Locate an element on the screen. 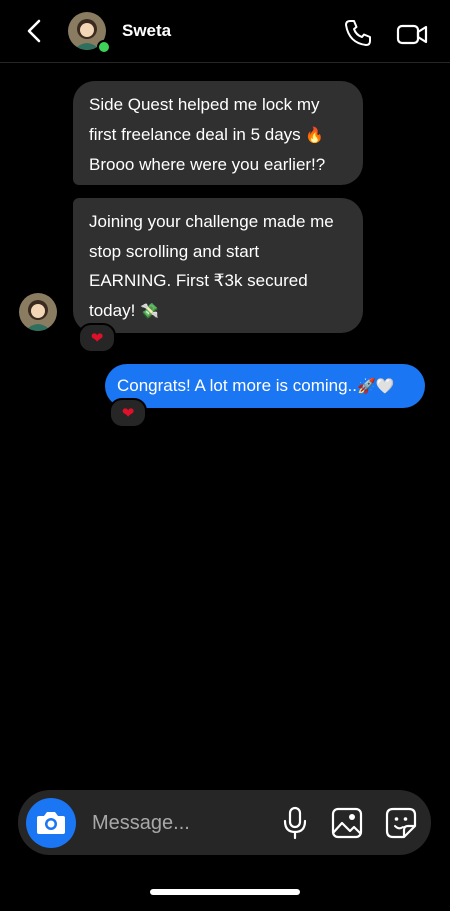 The width and height of the screenshot is (450, 911). message-line: EARNING. First ₹3k secured is located at coordinates (198, 280).